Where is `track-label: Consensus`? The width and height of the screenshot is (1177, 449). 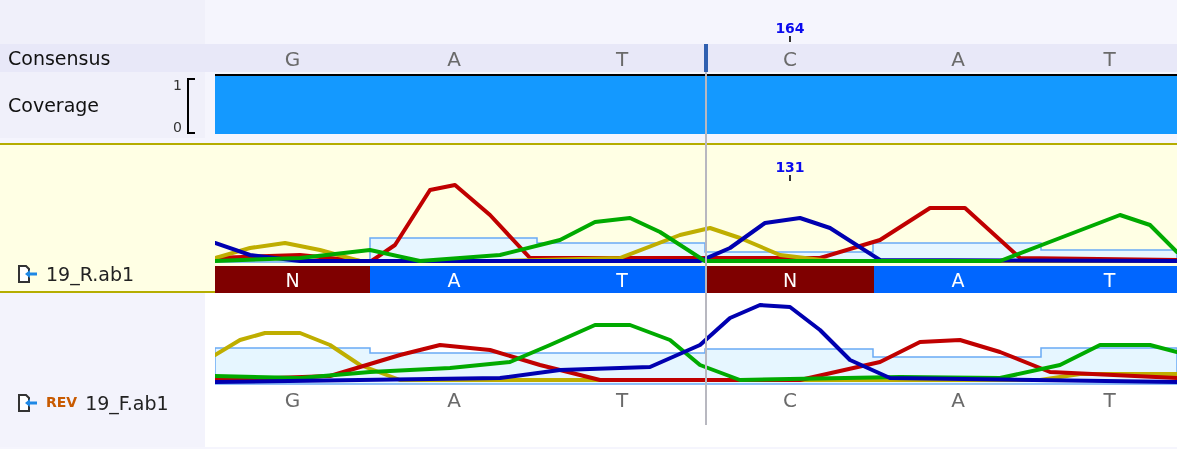 track-label: Consensus is located at coordinates (59, 58).